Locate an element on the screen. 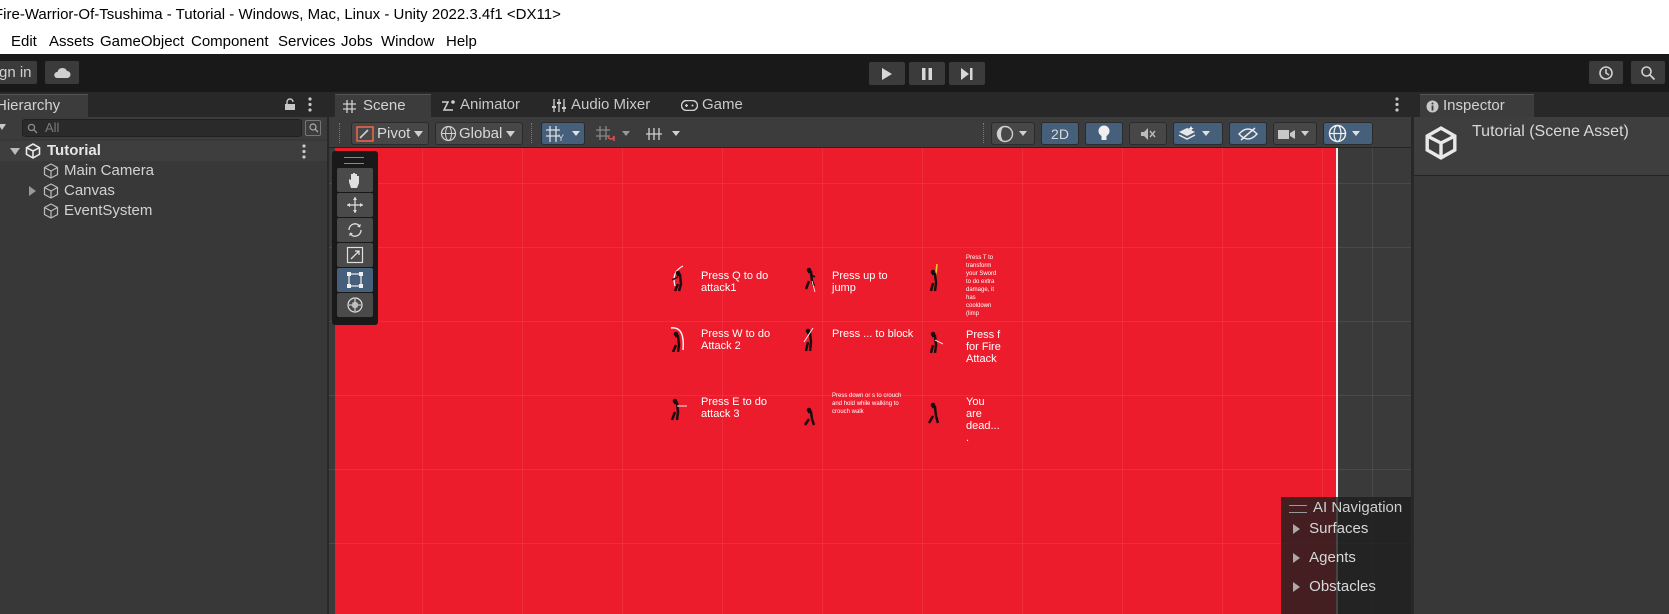 The image size is (1669, 614). scene-name: Tutorial is located at coordinates (74, 150).